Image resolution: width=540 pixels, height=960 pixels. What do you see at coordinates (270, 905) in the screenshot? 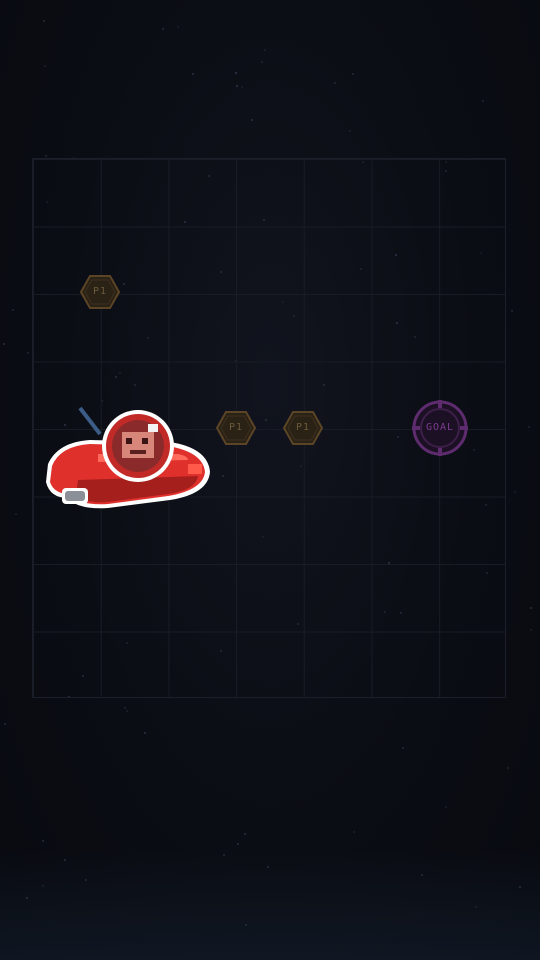
I see `bottom-fog` at bounding box center [270, 905].